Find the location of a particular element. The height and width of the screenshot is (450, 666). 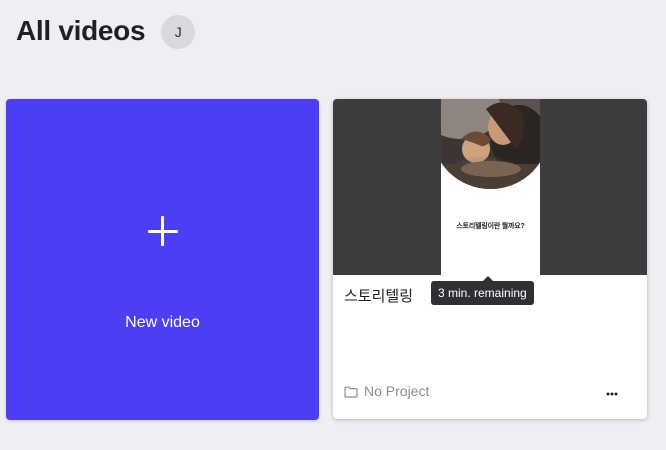

page-header: All videos J is located at coordinates (106, 31).